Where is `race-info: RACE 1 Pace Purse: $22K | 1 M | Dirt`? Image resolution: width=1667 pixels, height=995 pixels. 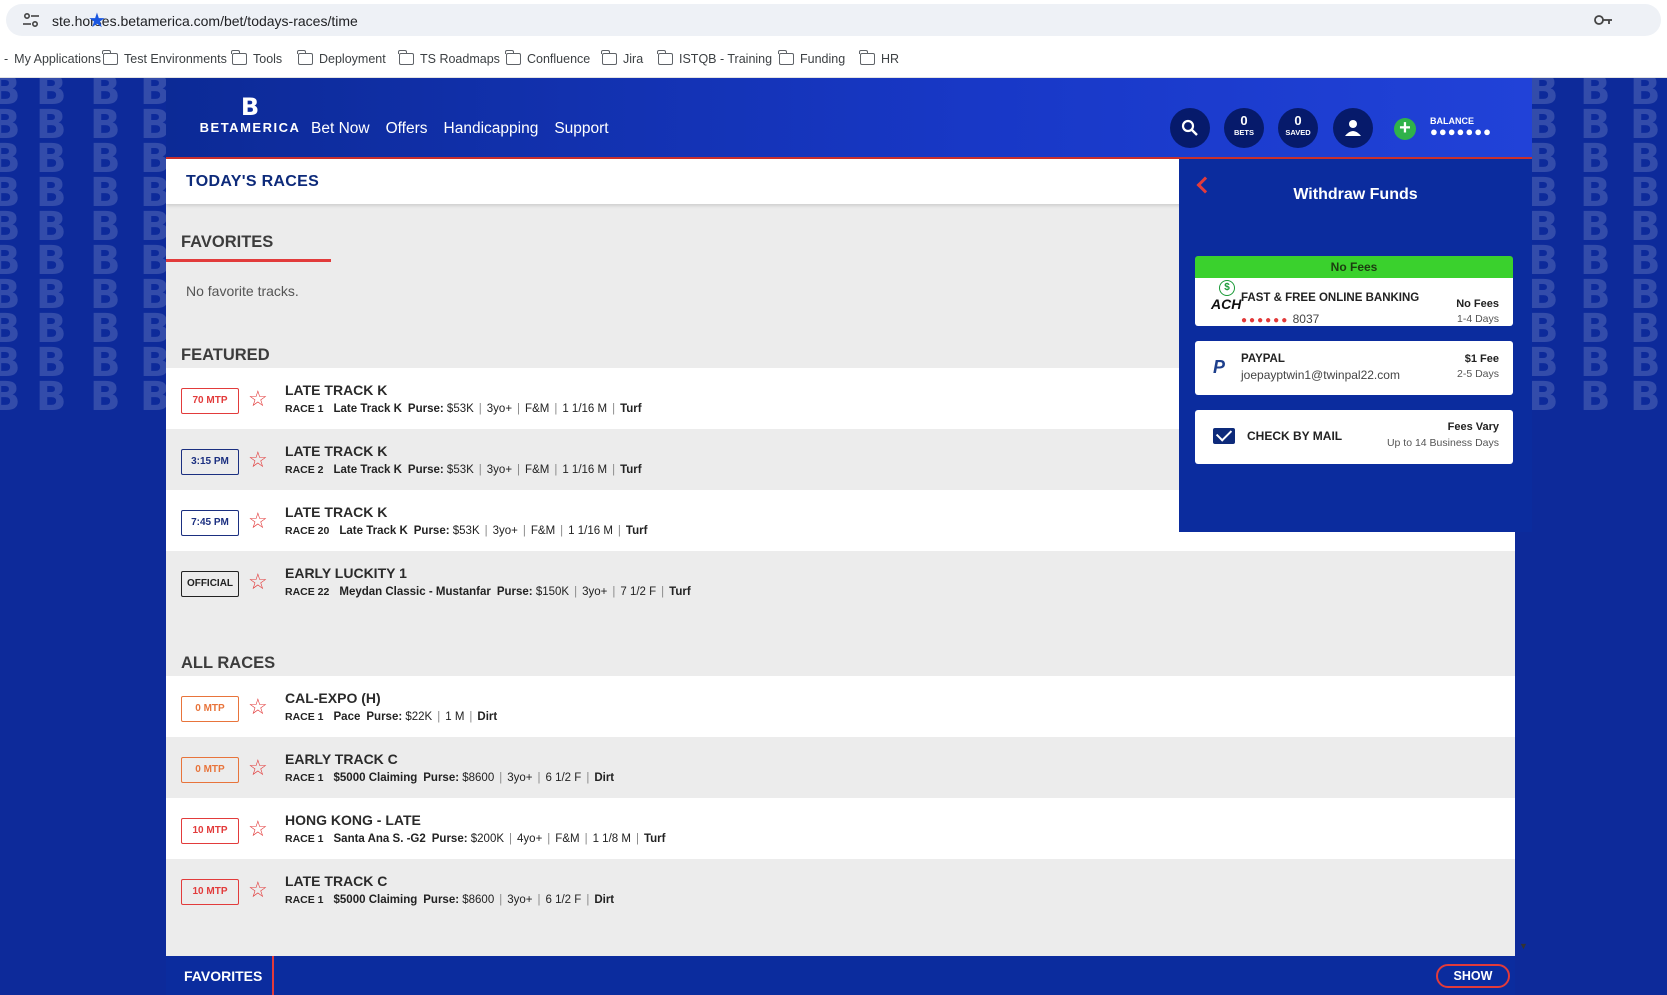 race-info: RACE 1 Pace Purse: $22K | 1 M | Dirt is located at coordinates (391, 717).